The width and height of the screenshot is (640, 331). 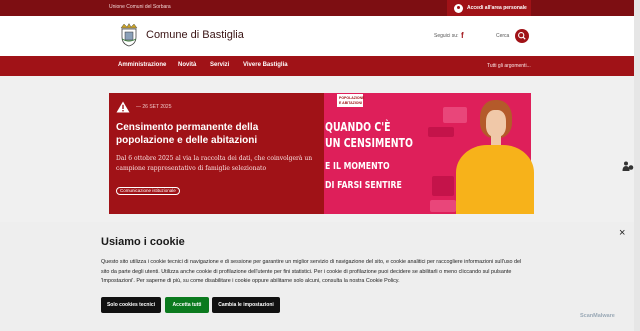 I want to click on promo-subline: E IL MOMENTO, so click(x=357, y=166).